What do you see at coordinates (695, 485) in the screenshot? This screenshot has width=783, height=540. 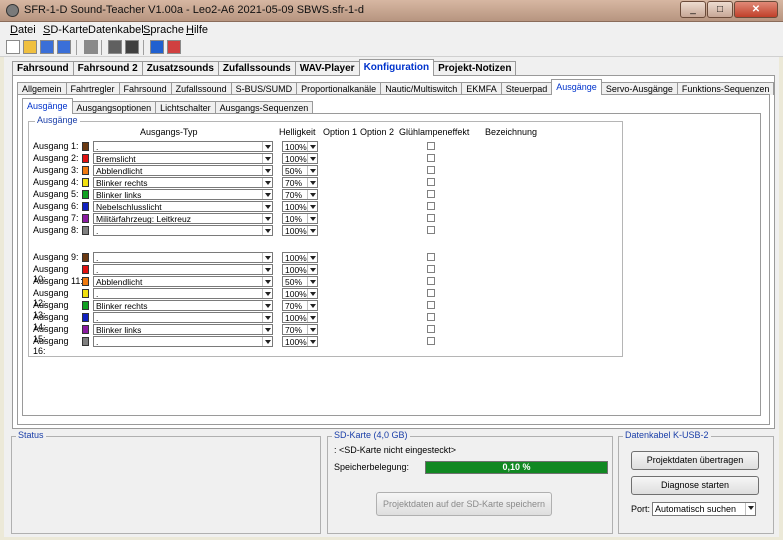 I see `start-diagnose-button: Diagnose starten` at bounding box center [695, 485].